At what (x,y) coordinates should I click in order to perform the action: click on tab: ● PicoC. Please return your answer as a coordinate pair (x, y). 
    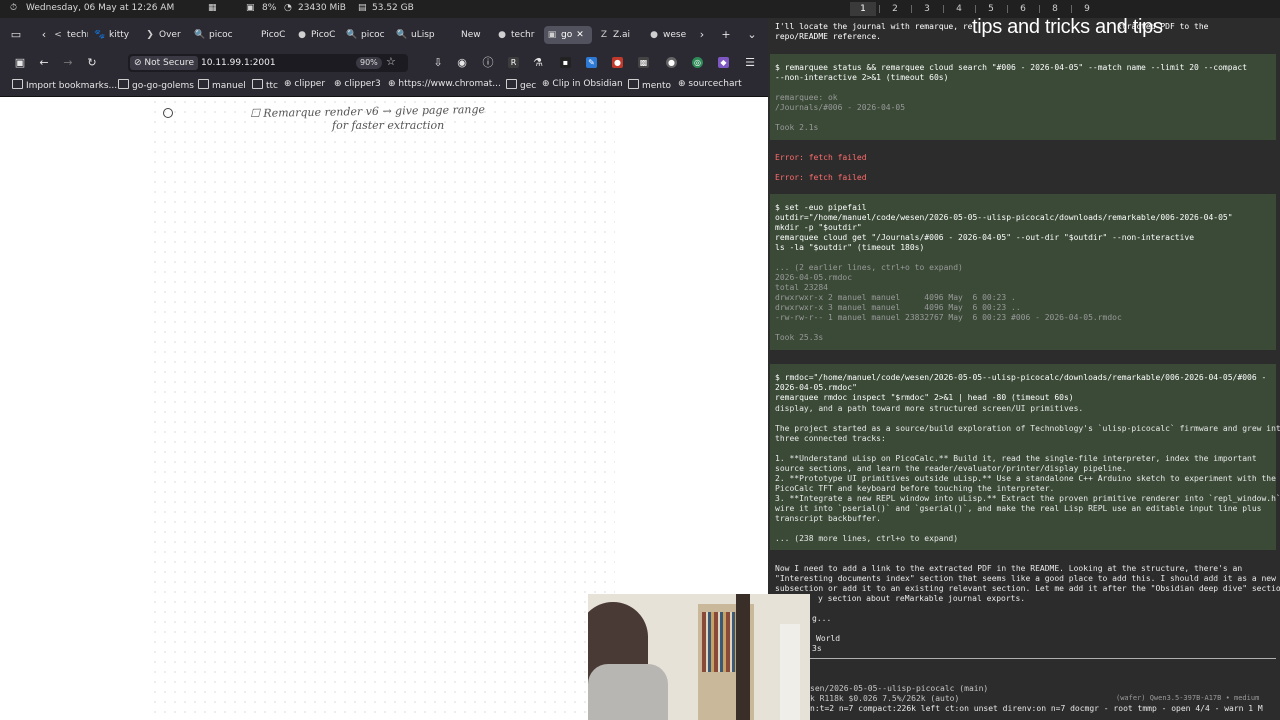
    Looking at the image, I should click on (316, 35).